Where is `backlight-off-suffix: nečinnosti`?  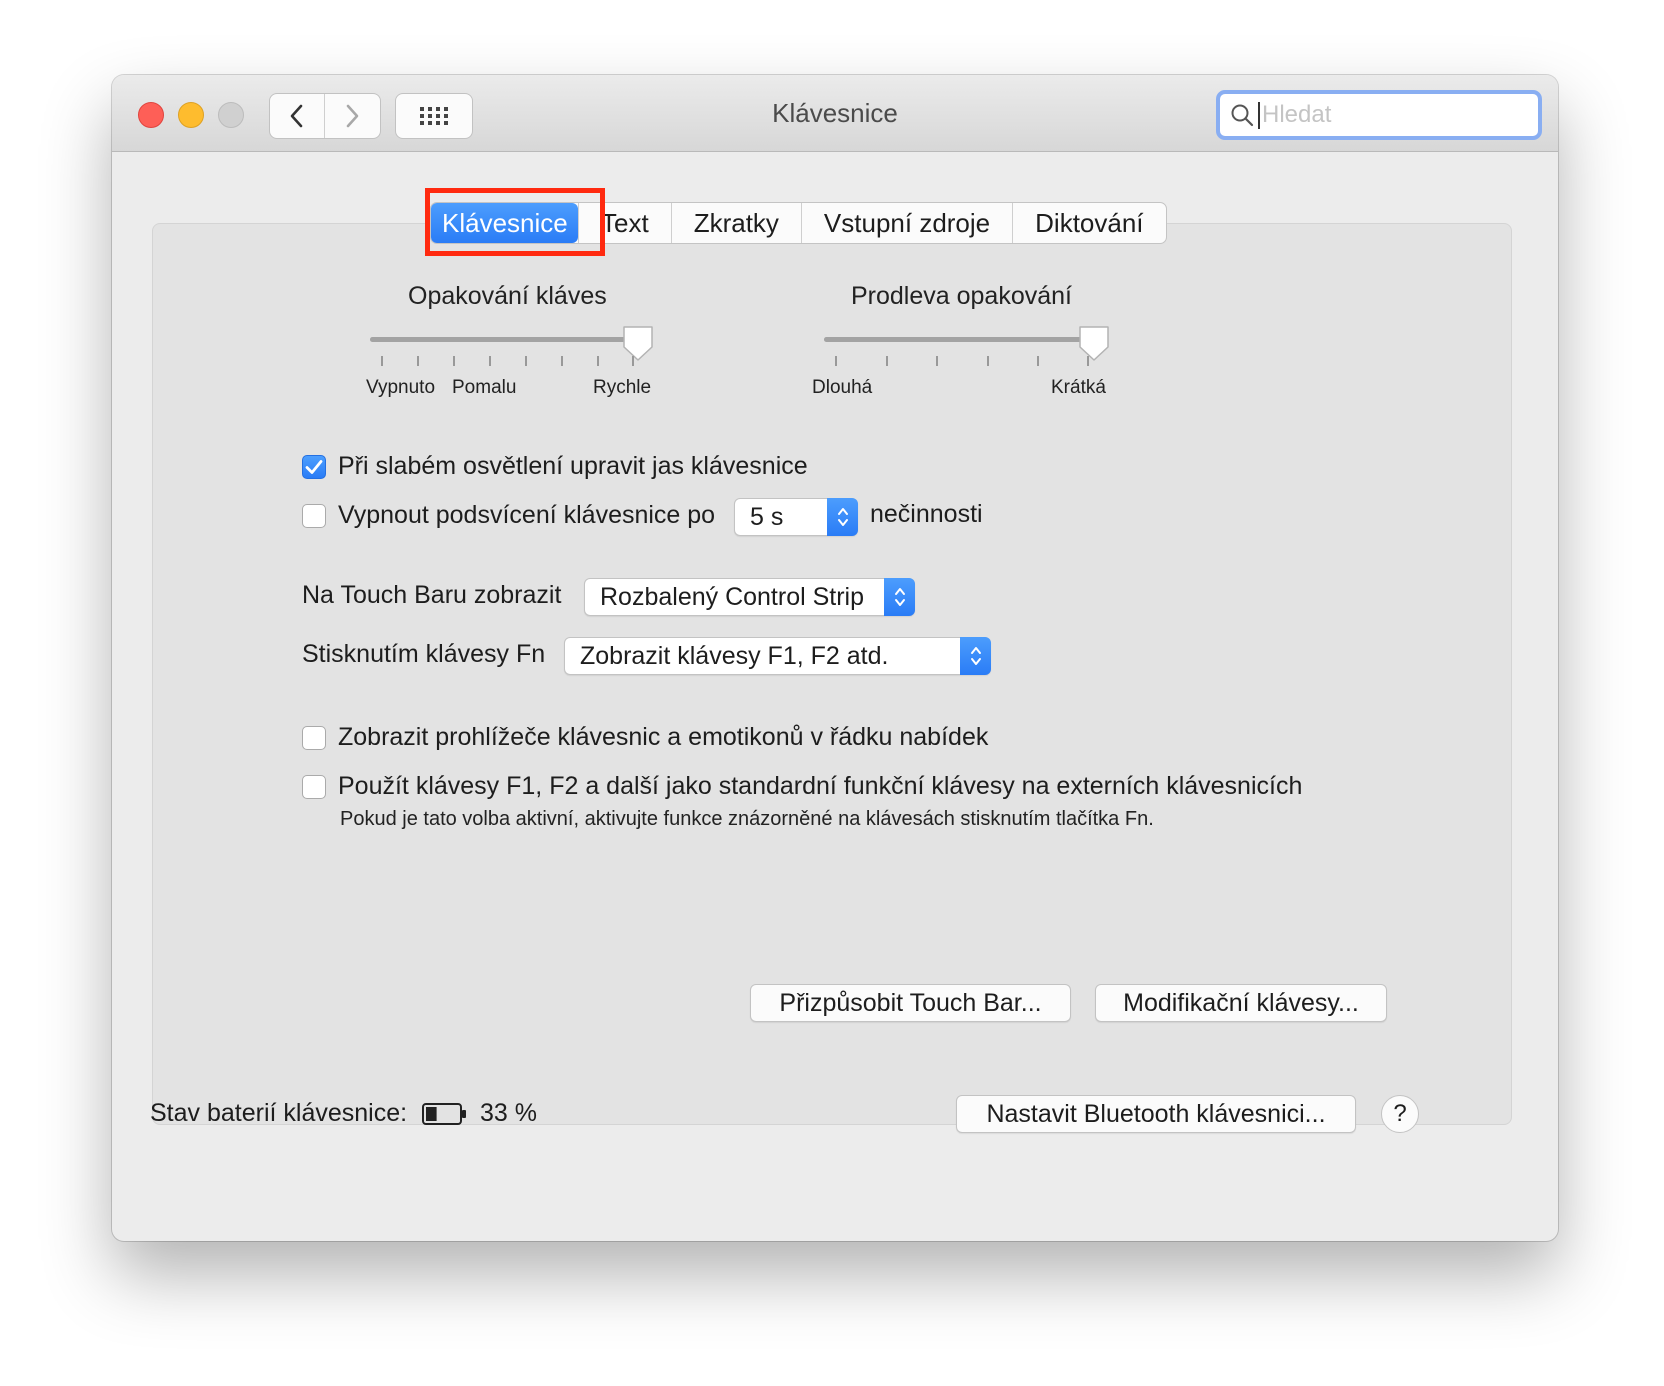 backlight-off-suffix: nečinnosti is located at coordinates (926, 514).